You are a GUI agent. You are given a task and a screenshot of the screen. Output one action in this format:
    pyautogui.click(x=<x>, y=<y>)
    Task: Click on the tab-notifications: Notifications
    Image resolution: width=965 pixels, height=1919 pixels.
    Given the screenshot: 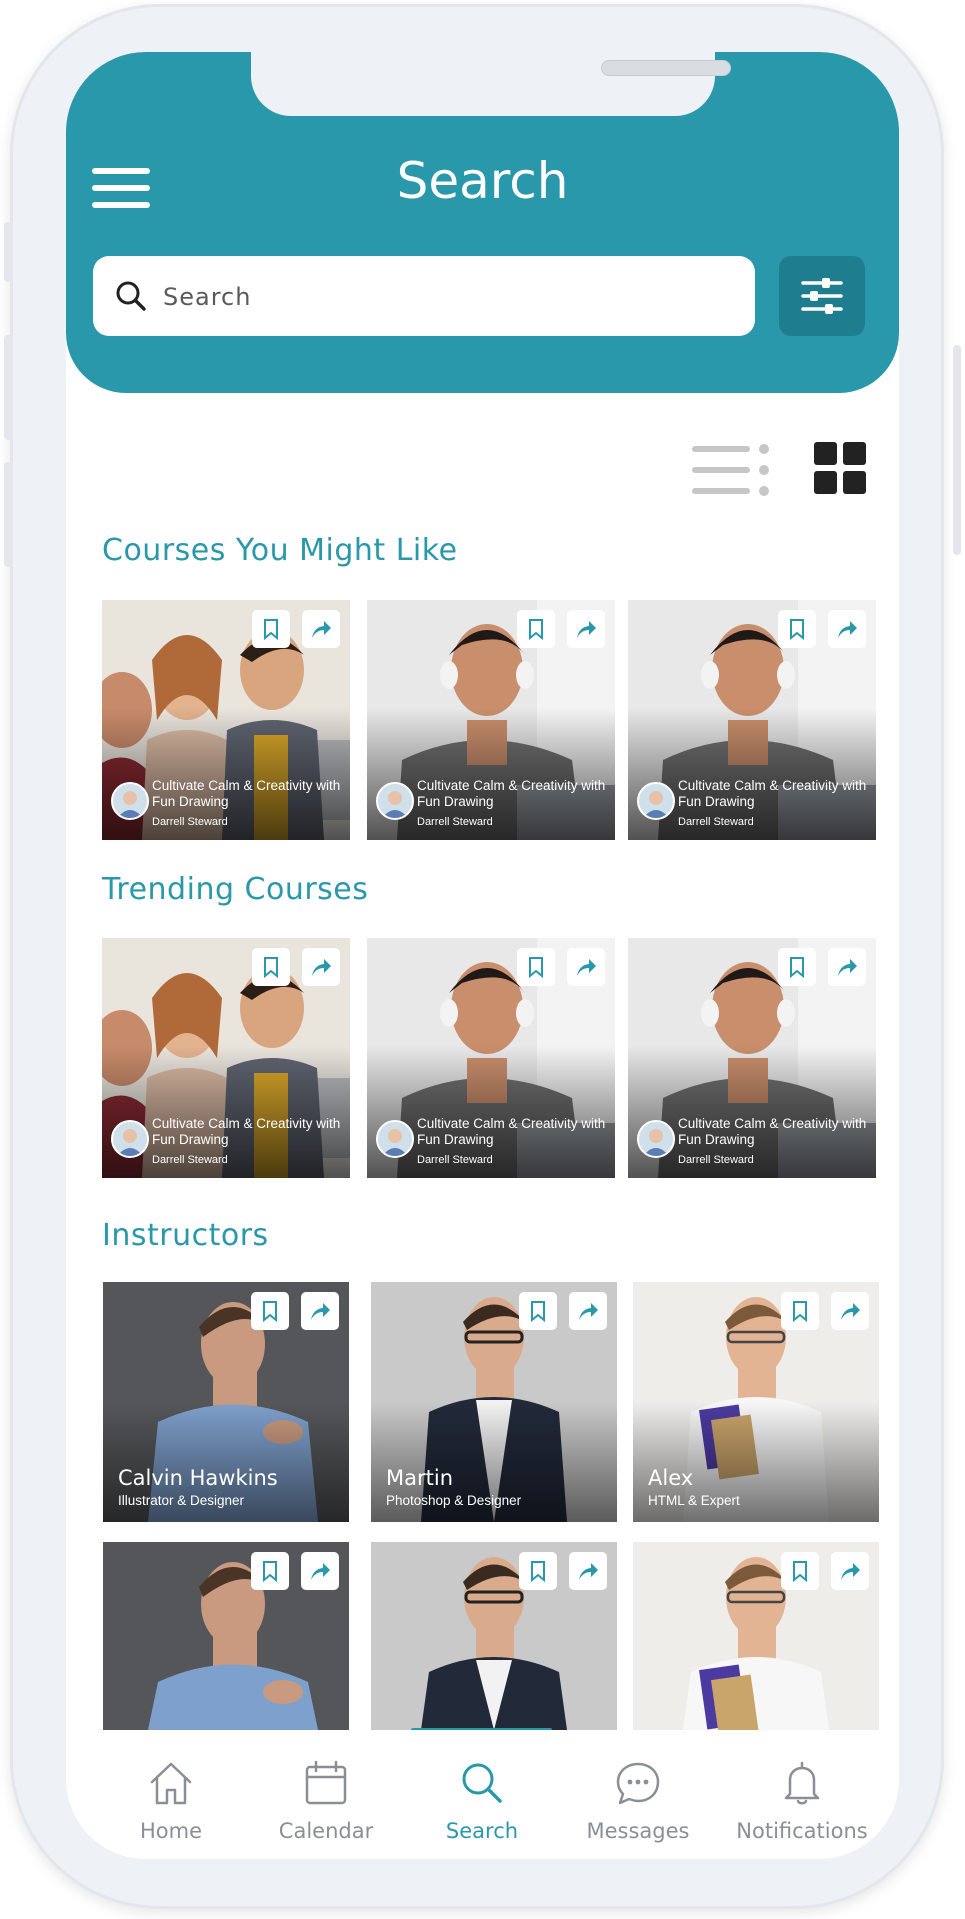 What is the action you would take?
    pyautogui.click(x=802, y=1801)
    